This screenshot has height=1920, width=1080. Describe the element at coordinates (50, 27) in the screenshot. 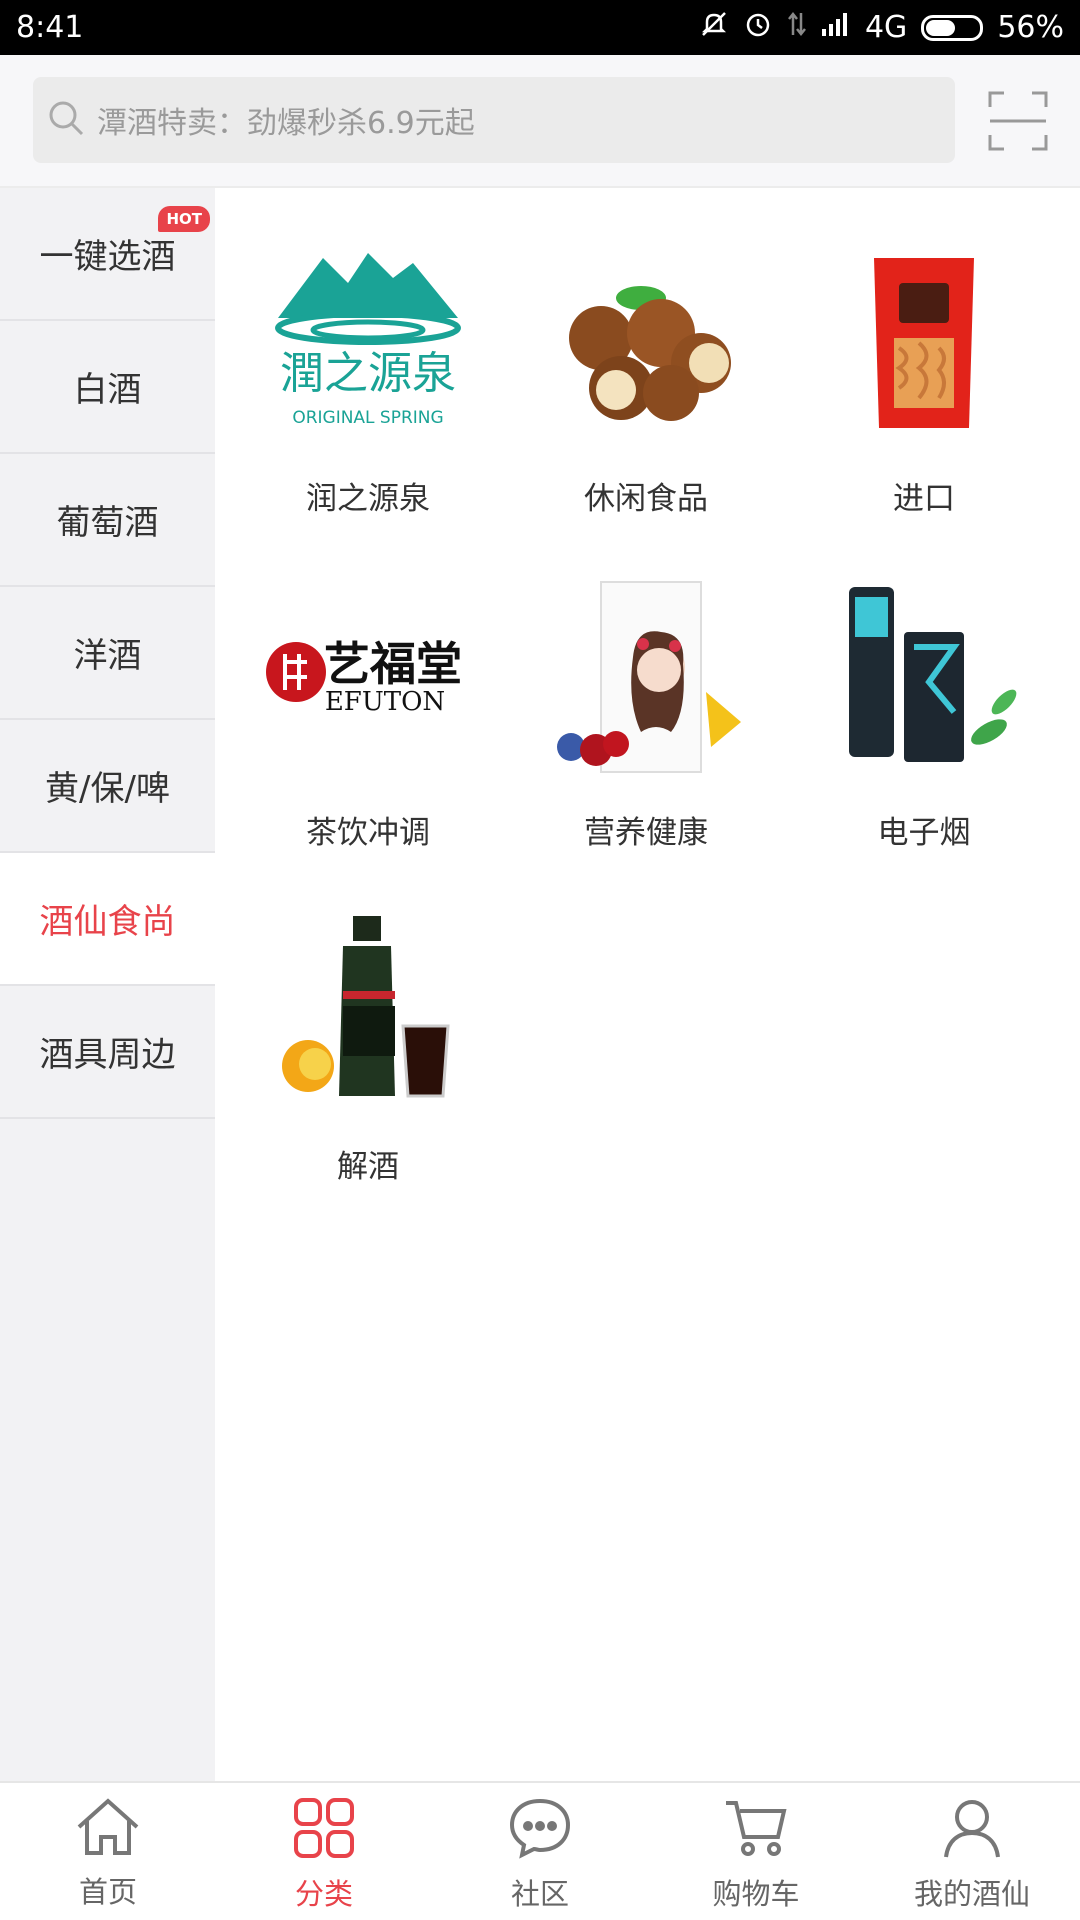

I see `status-time: 8:41` at that location.